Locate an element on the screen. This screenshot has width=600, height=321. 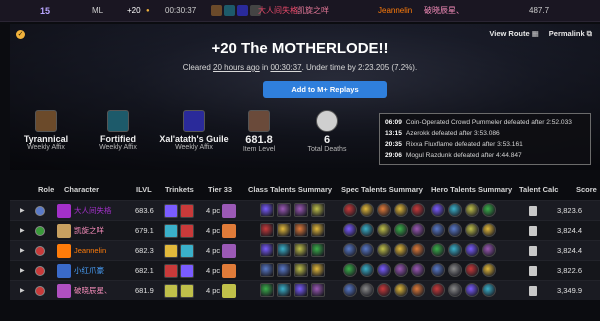
character-name: 凯旋之咩 is located at coordinates (89, 231).